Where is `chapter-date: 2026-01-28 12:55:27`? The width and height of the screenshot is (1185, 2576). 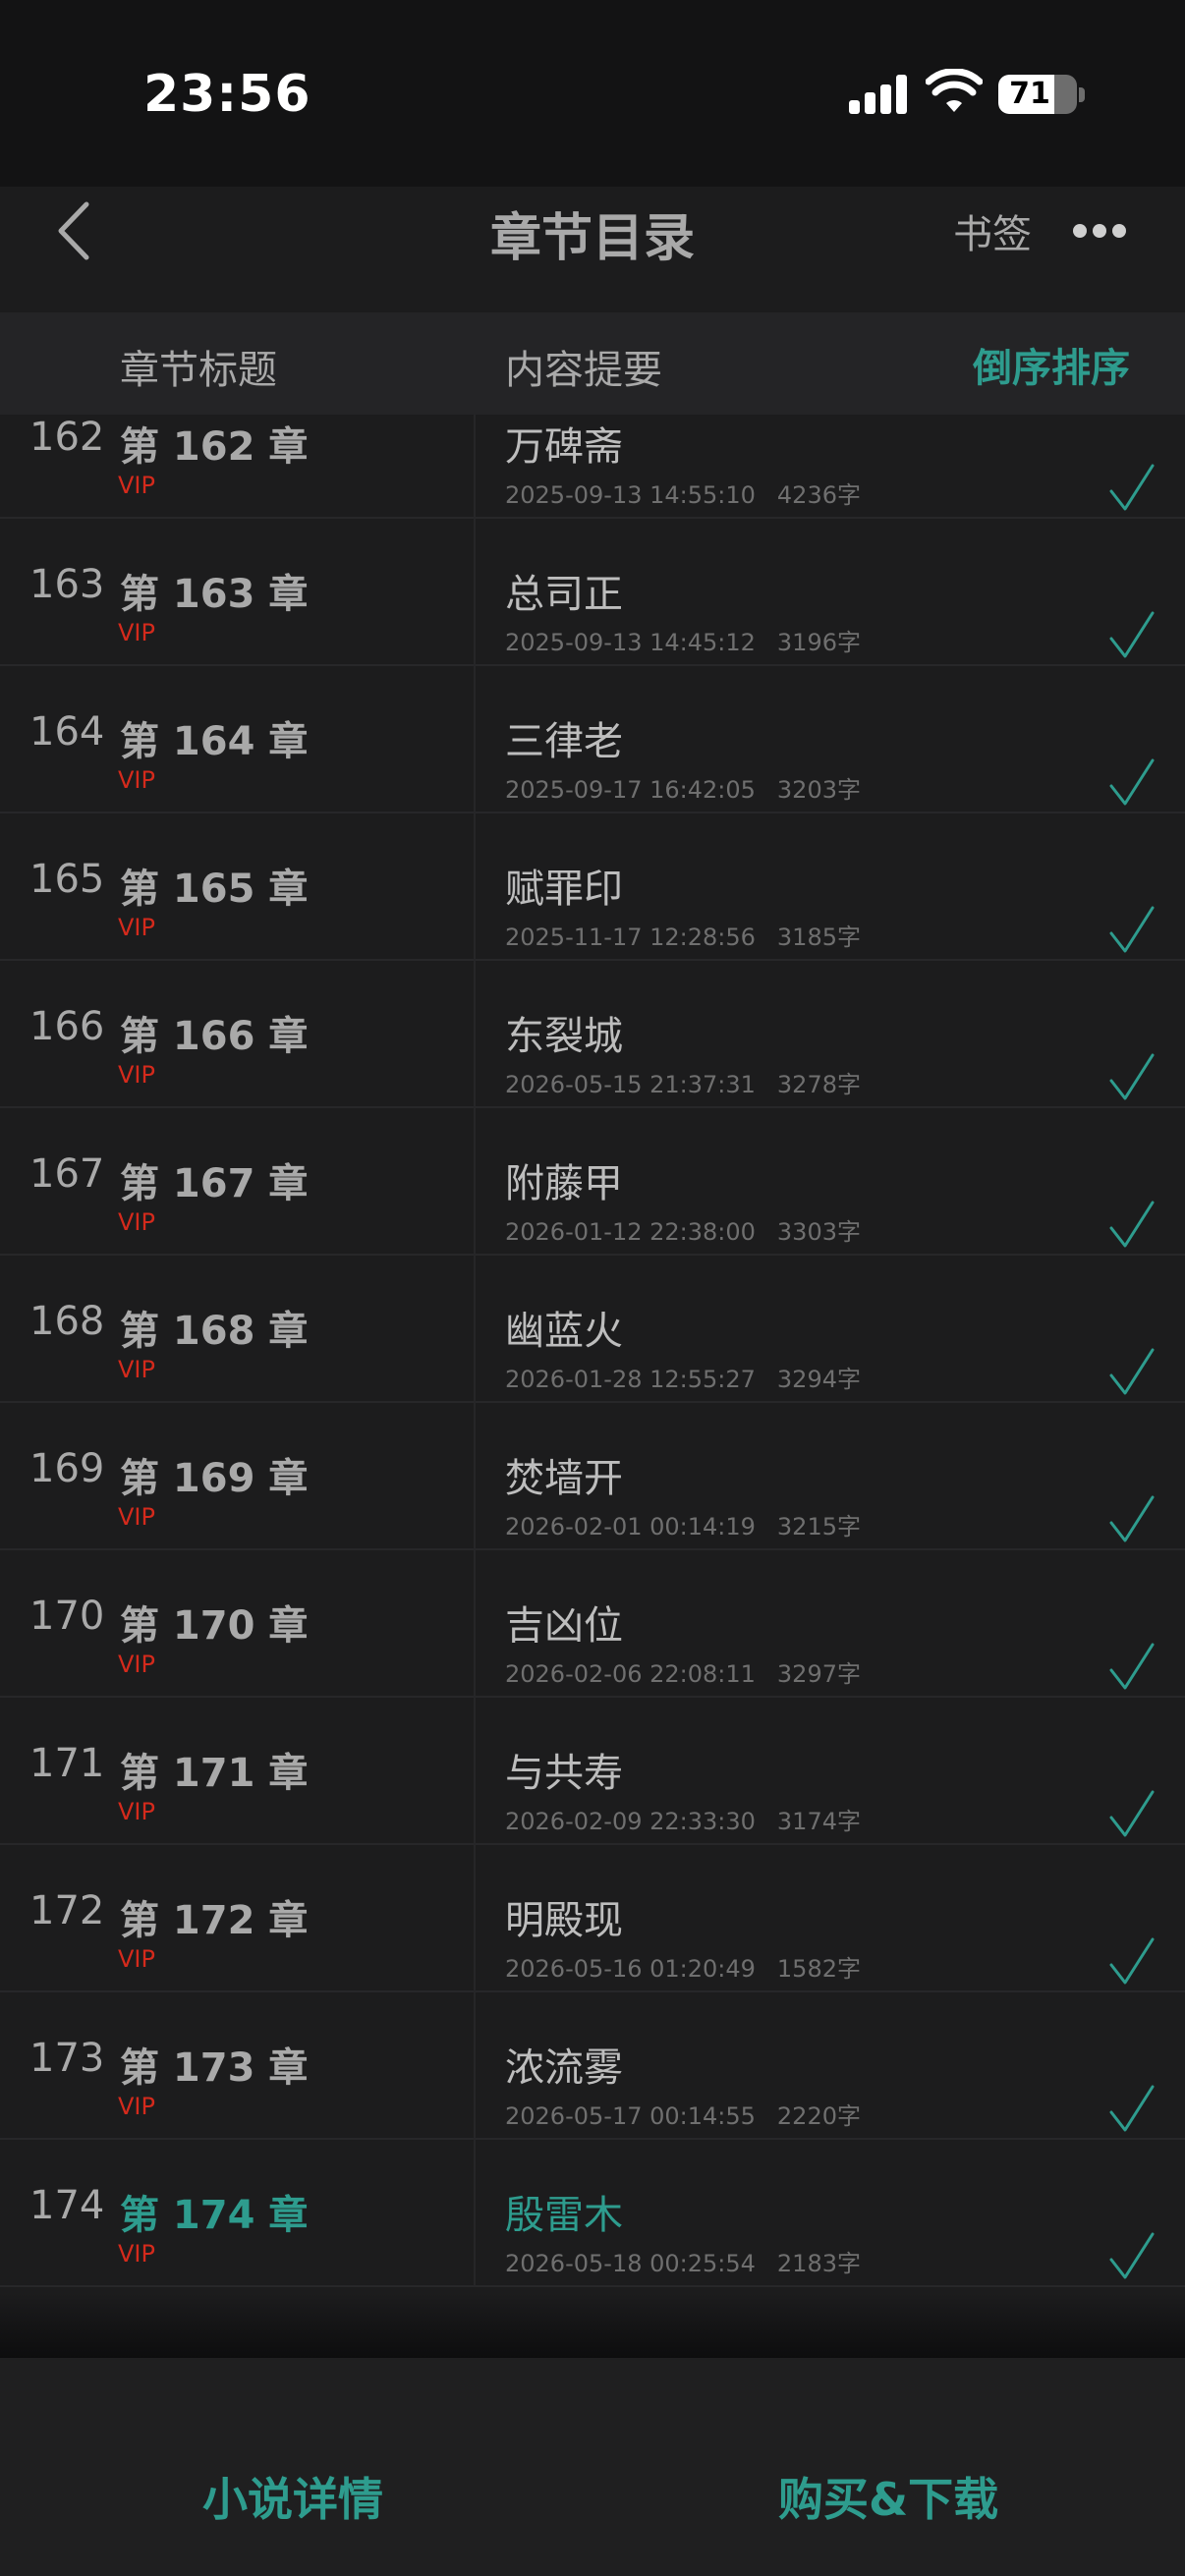
chapter-date: 2026-01-28 12:55:27 is located at coordinates (631, 1379).